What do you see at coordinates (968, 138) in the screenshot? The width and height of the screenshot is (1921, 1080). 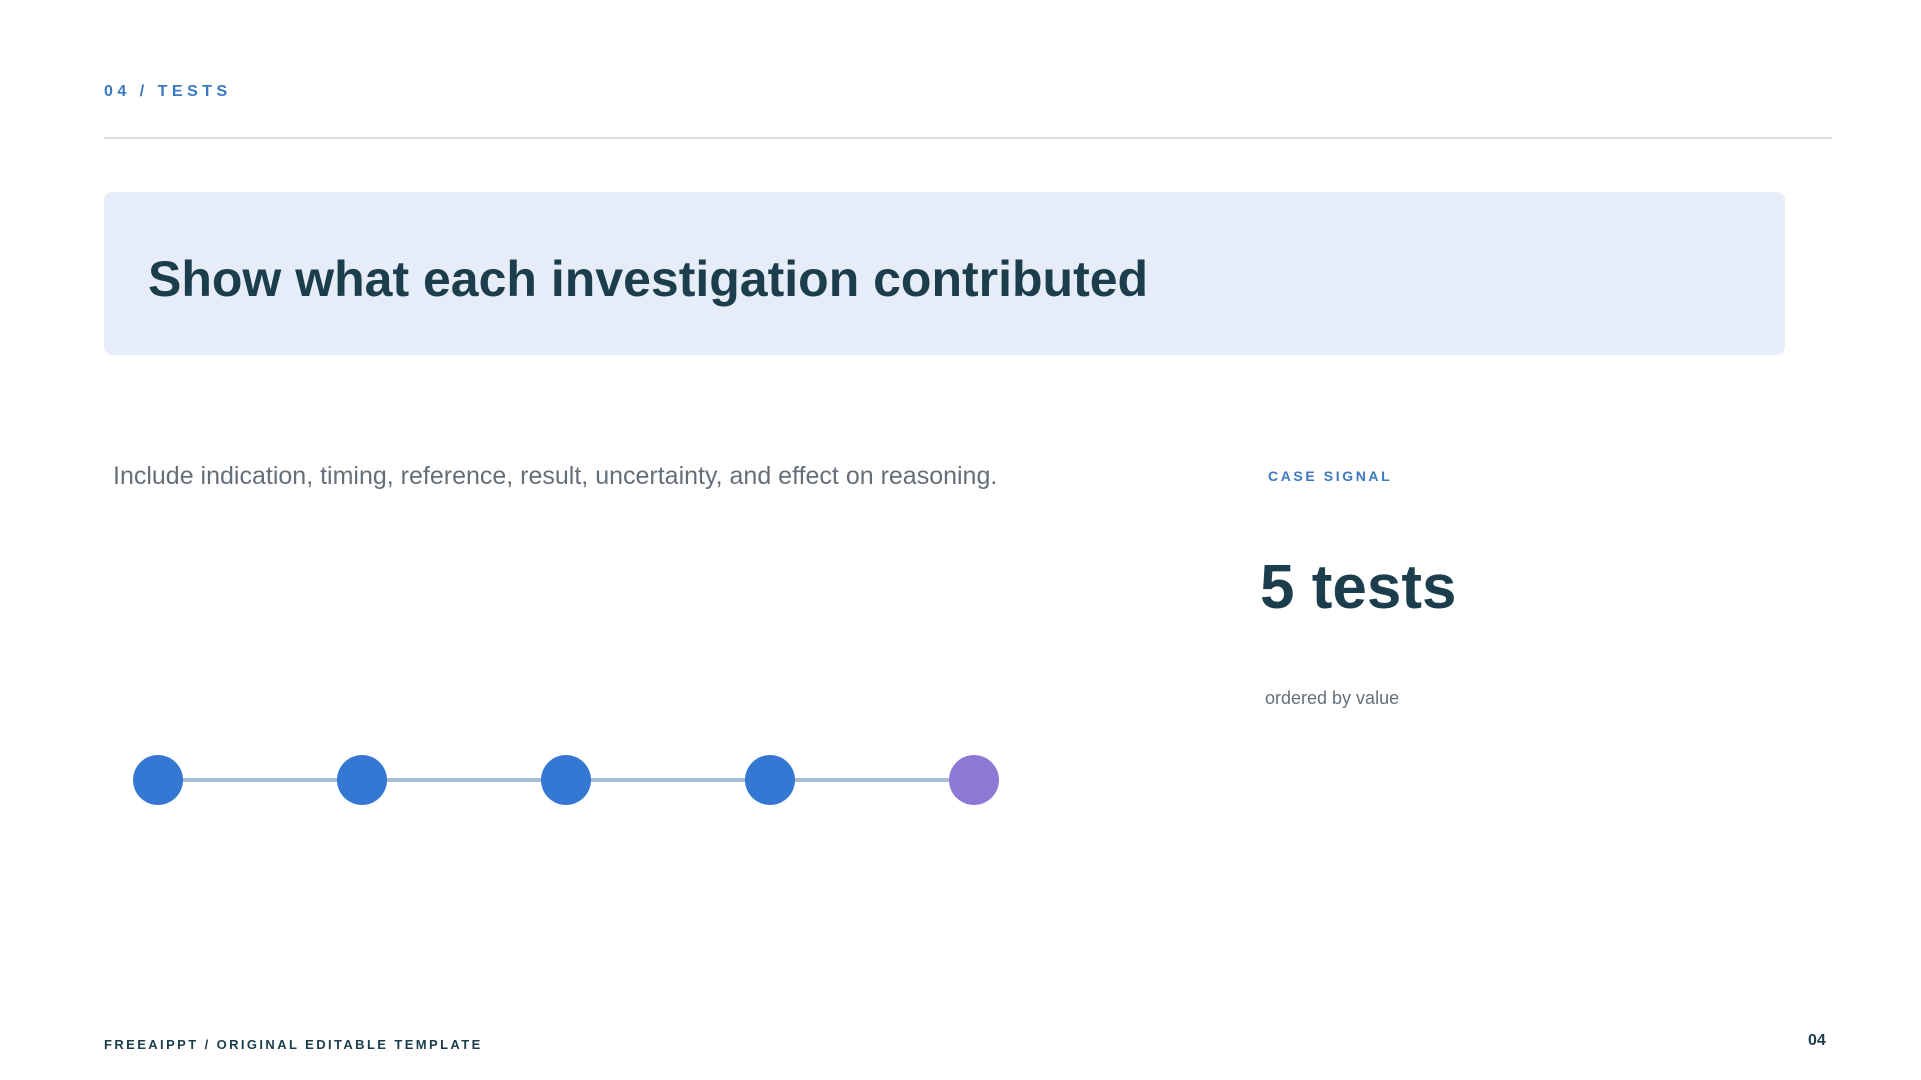 I see `header-divider` at bounding box center [968, 138].